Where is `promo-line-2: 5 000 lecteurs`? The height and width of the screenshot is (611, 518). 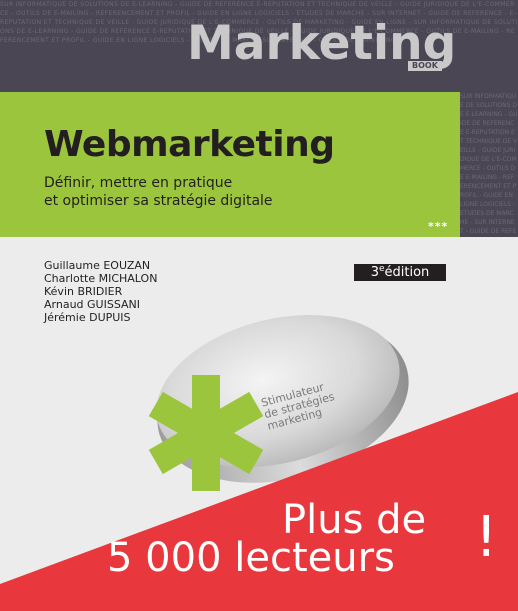
promo-line-2: 5 000 lecteurs is located at coordinates (251, 558).